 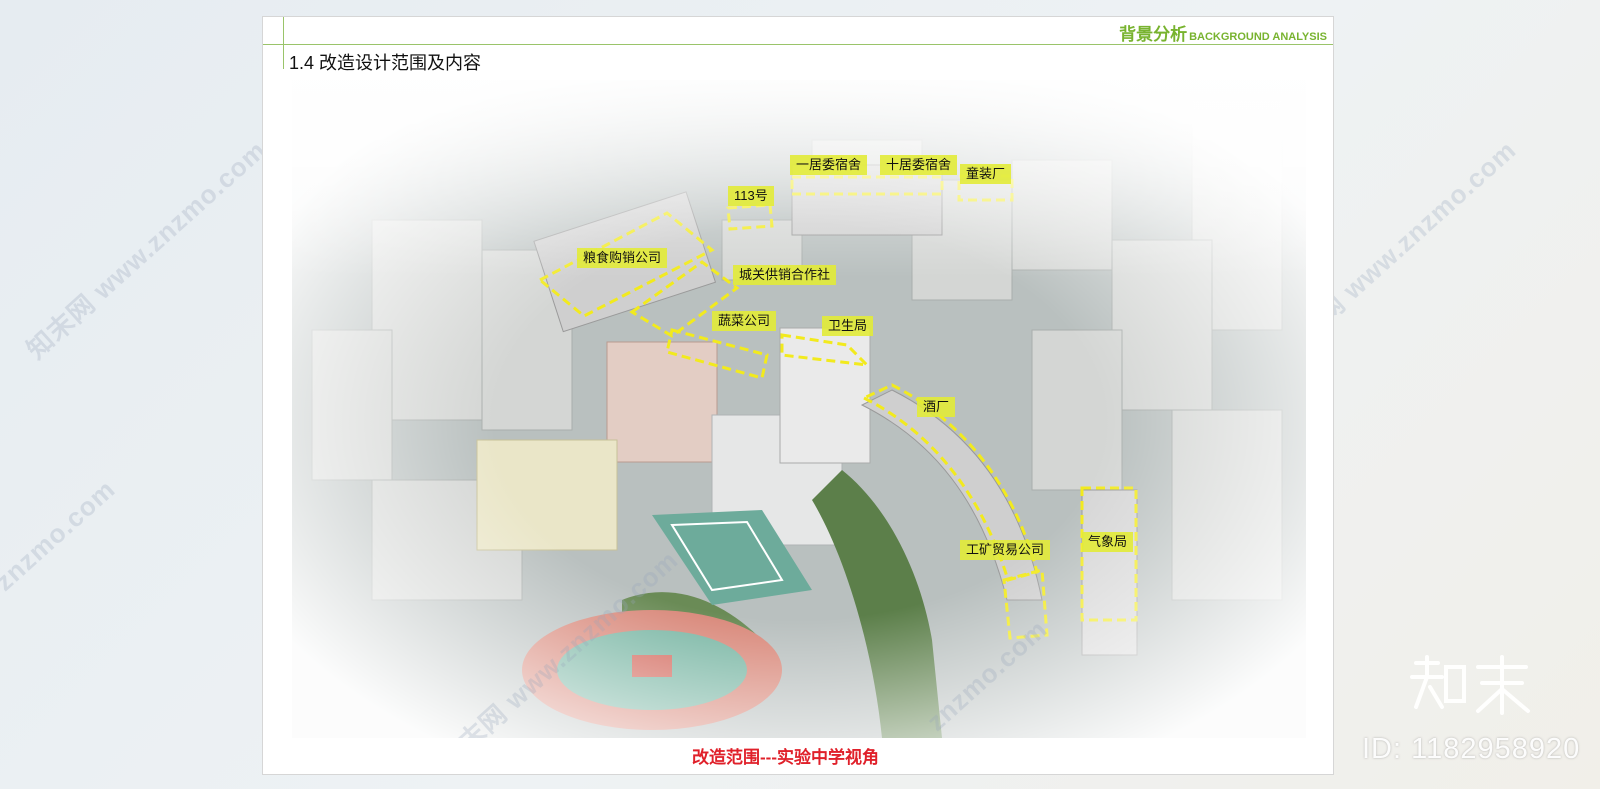 I want to click on header-divider-vertical, so click(x=283, y=43).